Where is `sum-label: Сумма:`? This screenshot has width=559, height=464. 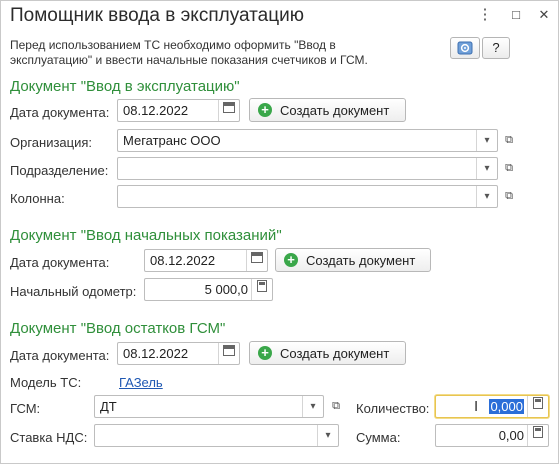
sum-label: Сумма: is located at coordinates (378, 437).